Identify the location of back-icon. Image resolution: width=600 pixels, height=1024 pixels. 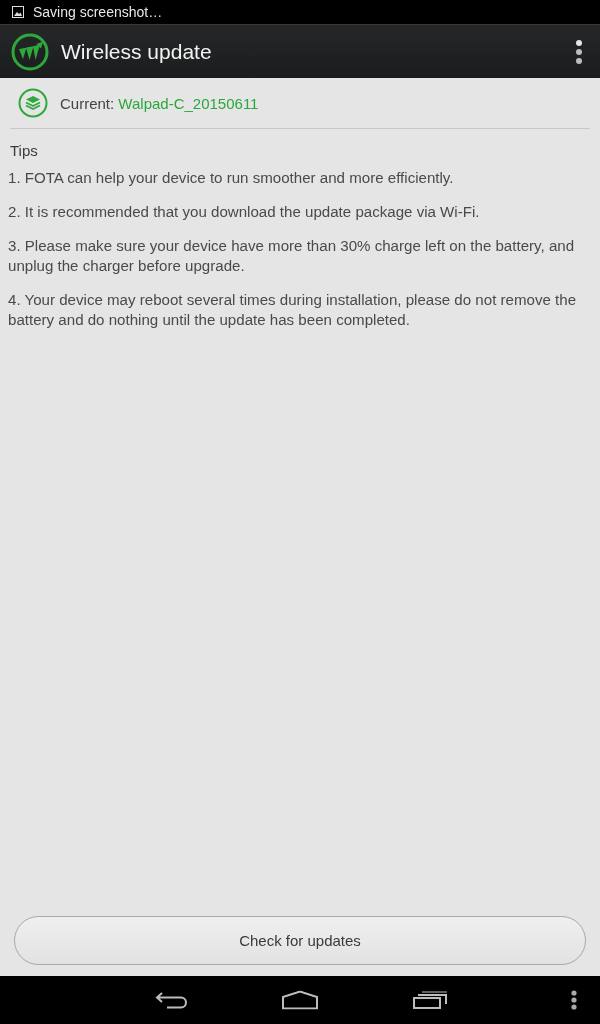
(172, 1000).